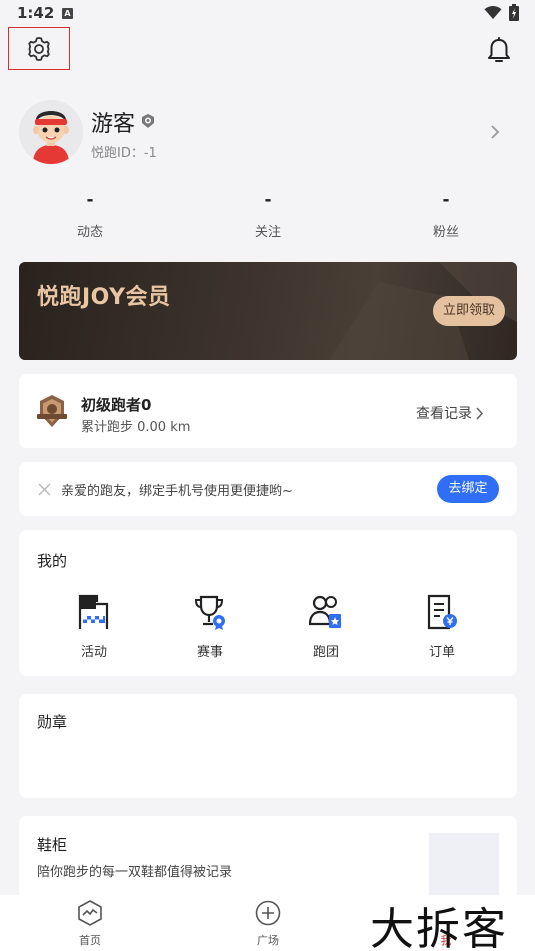 This screenshot has height=951, width=535. What do you see at coordinates (52, 413) in the screenshot?
I see `level-medal-icon` at bounding box center [52, 413].